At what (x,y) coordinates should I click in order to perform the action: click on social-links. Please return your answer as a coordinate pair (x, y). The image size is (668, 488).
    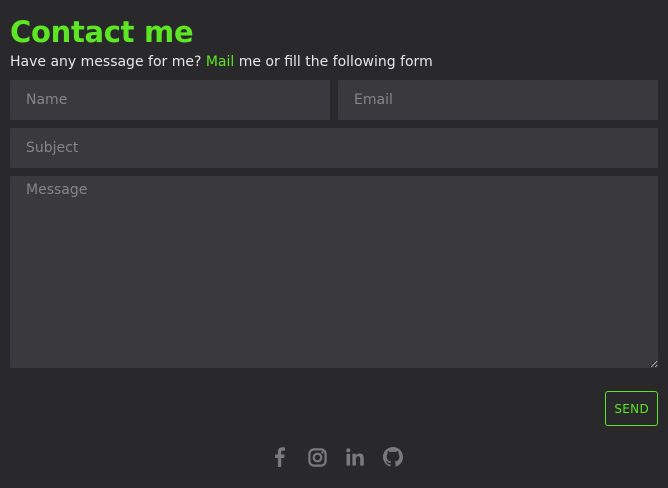
    Looking at the image, I should click on (334, 457).